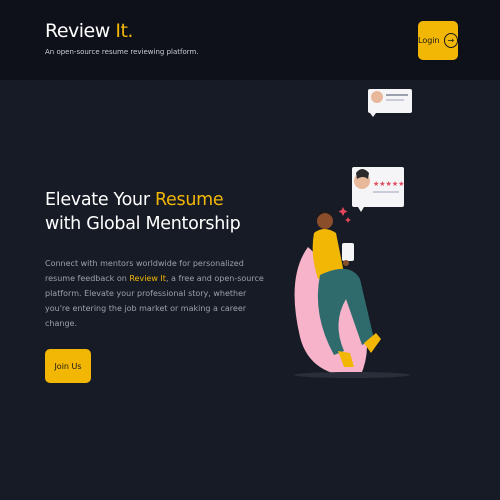 The image size is (500, 500). What do you see at coordinates (353, 233) in the screenshot?
I see `hero-illustration: ★★★★★` at bounding box center [353, 233].